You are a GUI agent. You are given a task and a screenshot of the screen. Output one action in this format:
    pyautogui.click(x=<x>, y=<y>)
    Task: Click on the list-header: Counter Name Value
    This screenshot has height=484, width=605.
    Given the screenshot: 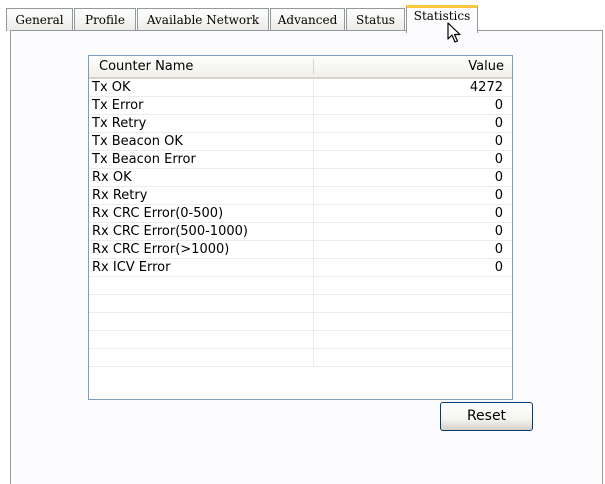 What is the action you would take?
    pyautogui.click(x=300, y=67)
    